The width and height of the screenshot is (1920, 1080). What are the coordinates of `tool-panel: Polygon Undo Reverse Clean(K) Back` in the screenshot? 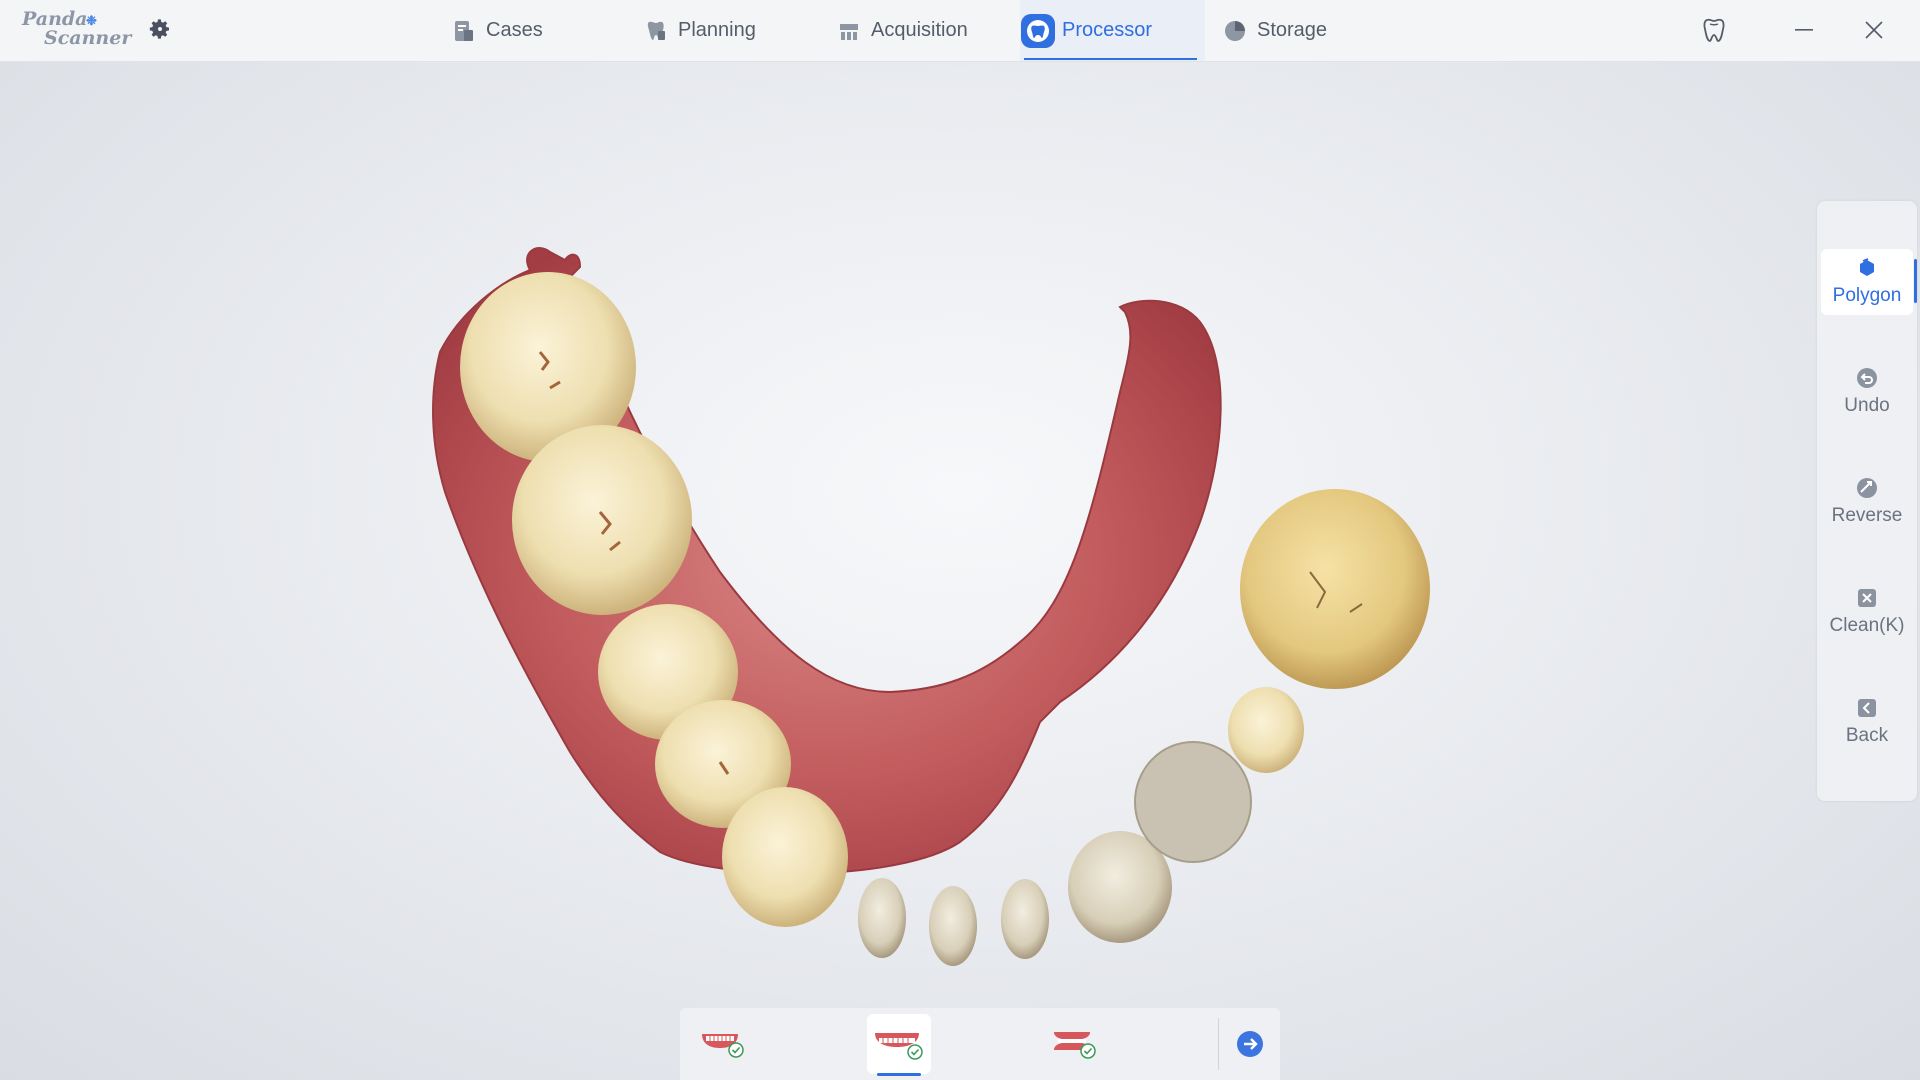 It's located at (1867, 501).